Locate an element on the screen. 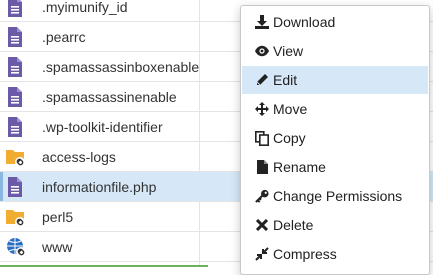  menu-item-copy: Copy is located at coordinates (335, 138).